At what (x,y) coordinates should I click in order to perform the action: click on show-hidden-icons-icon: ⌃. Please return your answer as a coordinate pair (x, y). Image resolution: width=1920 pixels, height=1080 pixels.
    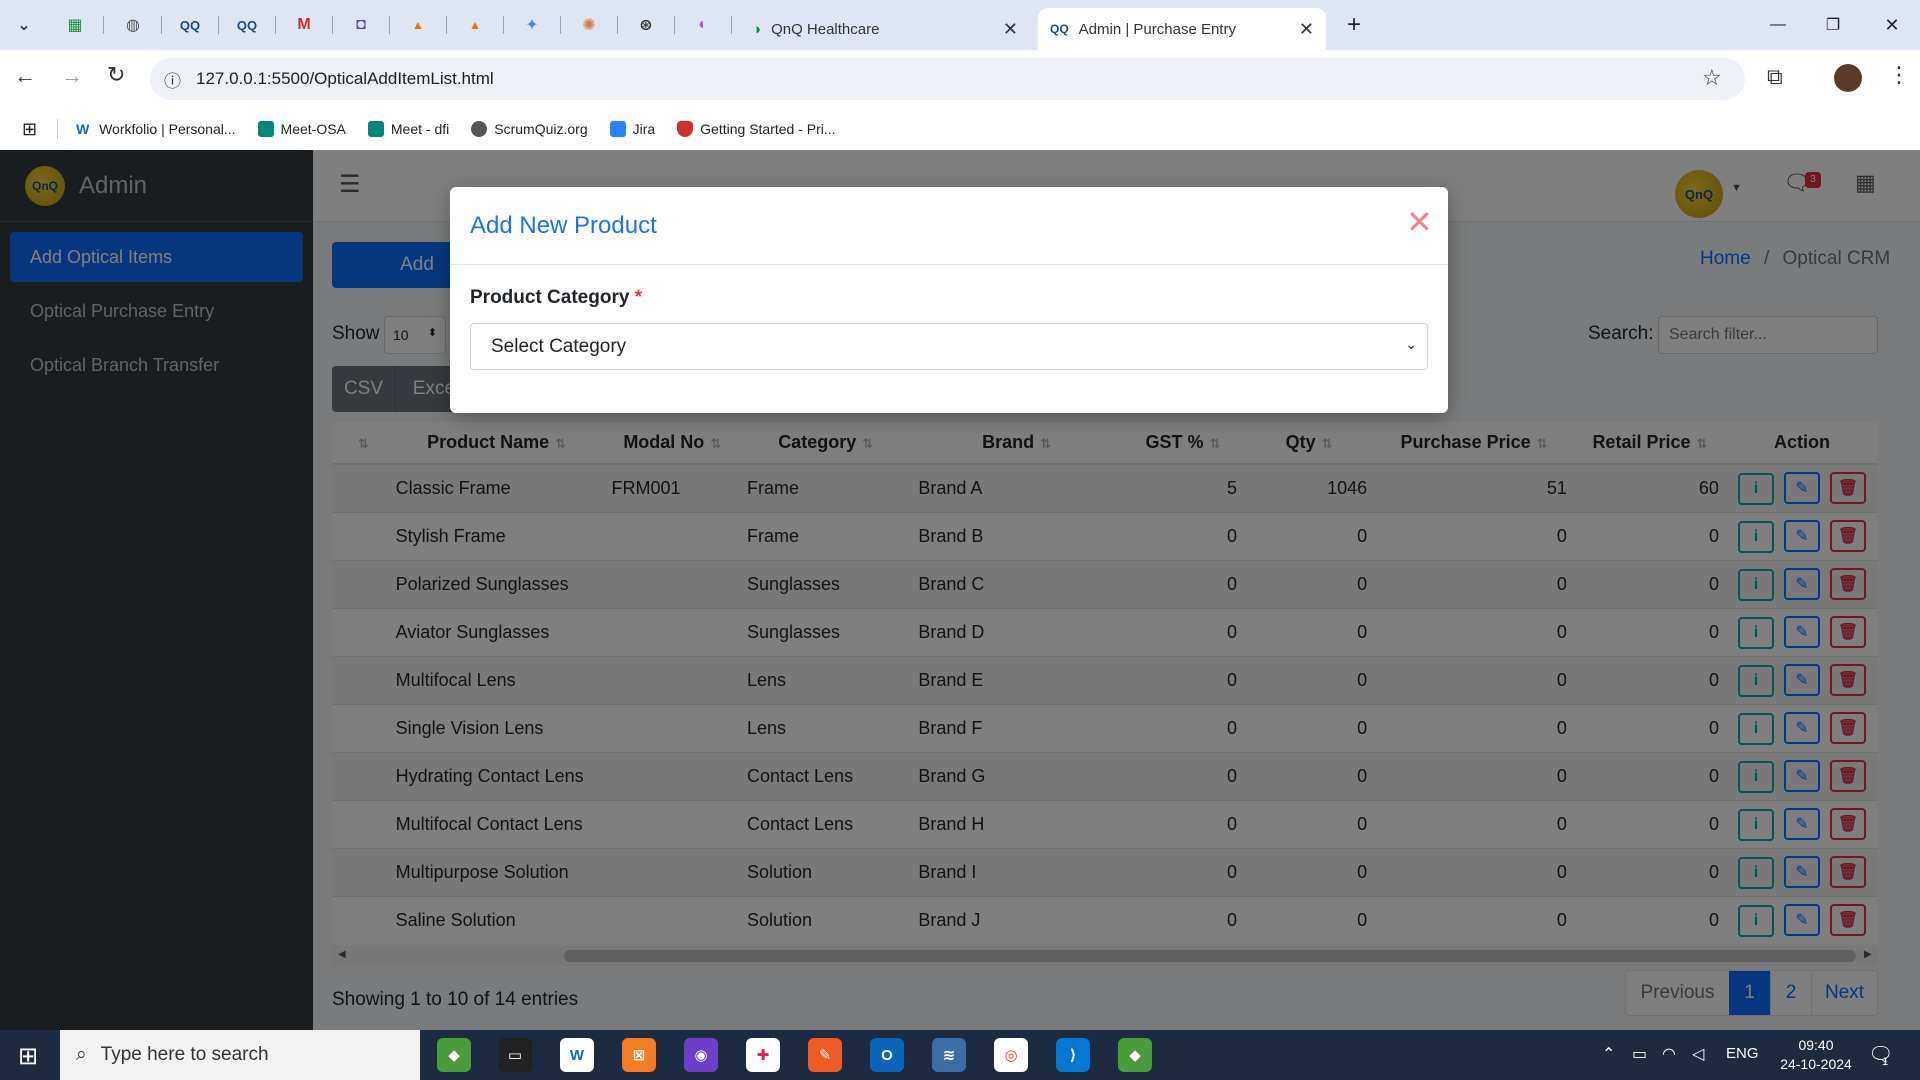
    Looking at the image, I should click on (1608, 1054).